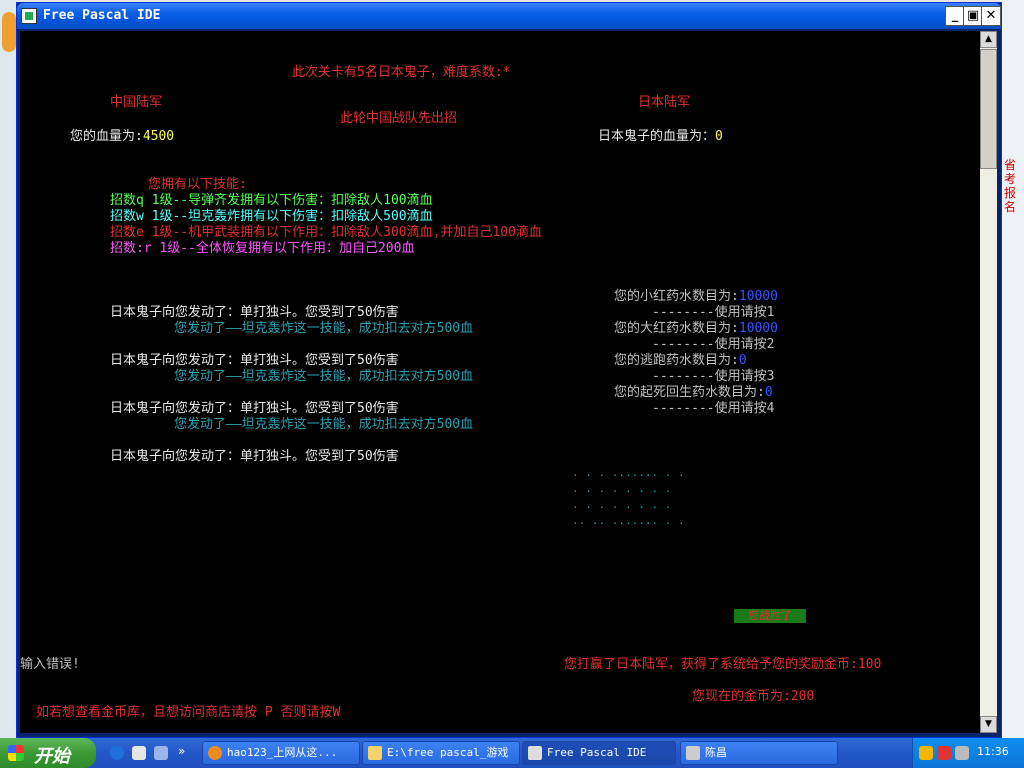  Describe the element at coordinates (262, 248) in the screenshot. I see `skill-r: 招数:r 1级--全体恢复拥有以下作用：加自己200血` at that location.